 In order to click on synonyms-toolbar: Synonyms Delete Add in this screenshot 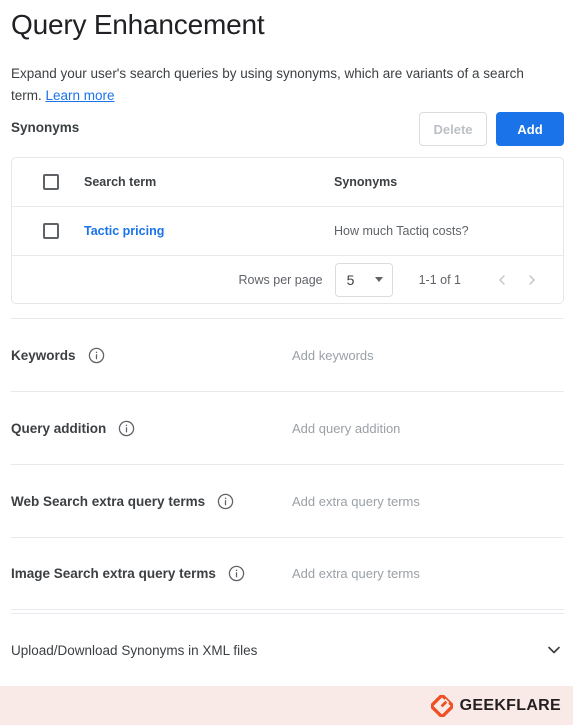, I will do `click(287, 130)`.